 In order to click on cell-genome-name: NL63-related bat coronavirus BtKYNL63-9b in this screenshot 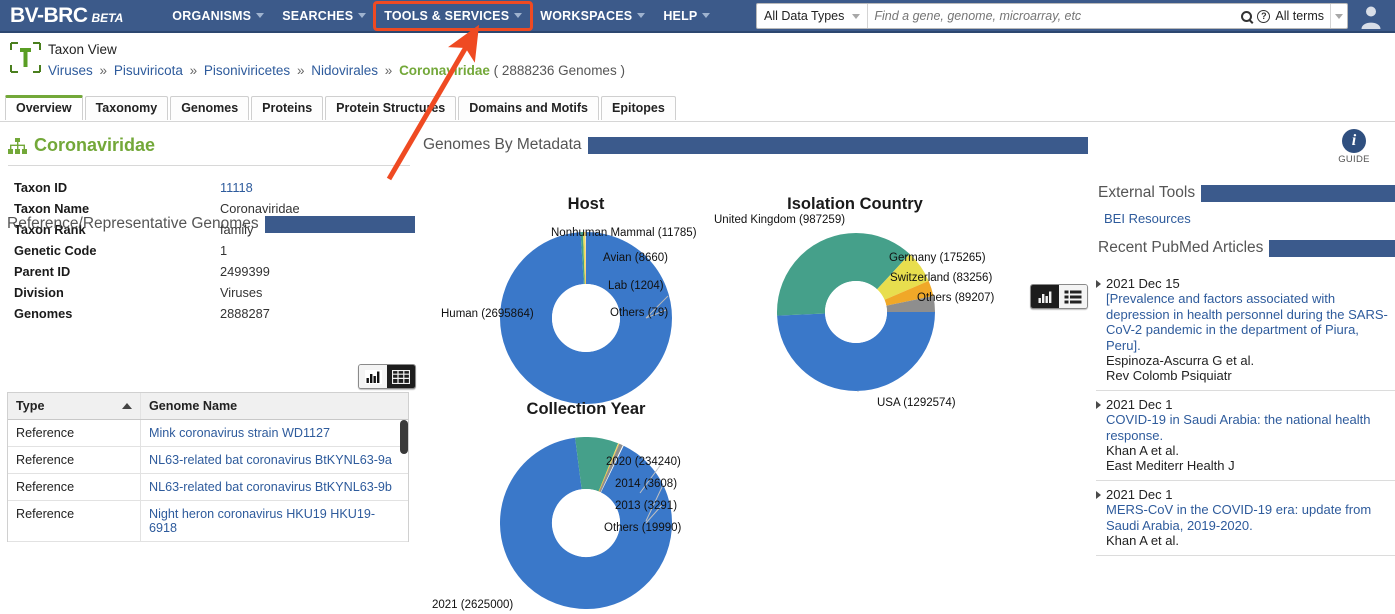, I will do `click(274, 487)`.